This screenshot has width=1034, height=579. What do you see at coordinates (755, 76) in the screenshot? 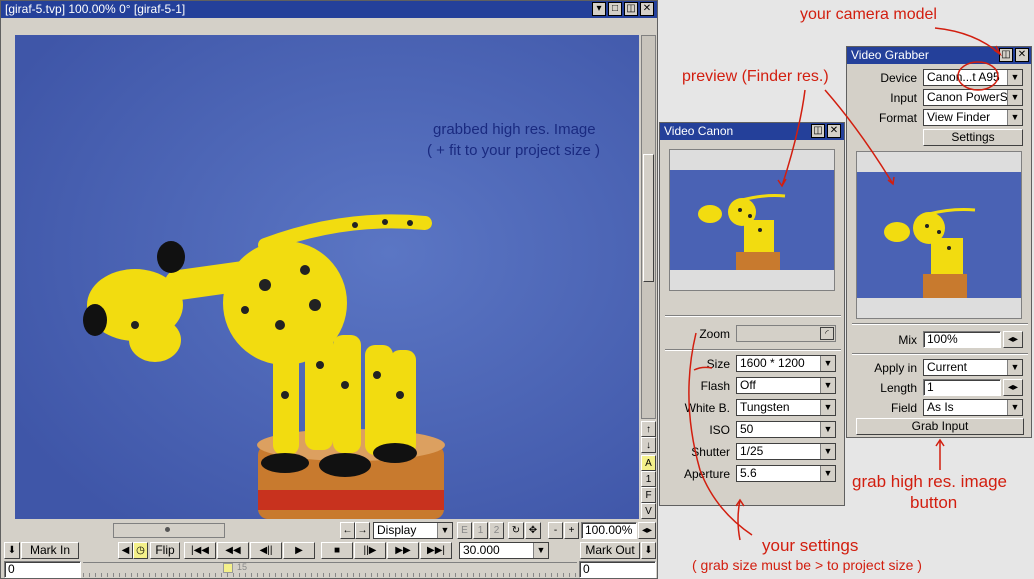
I see `annotation-preview: preview (Finder res.)` at bounding box center [755, 76].